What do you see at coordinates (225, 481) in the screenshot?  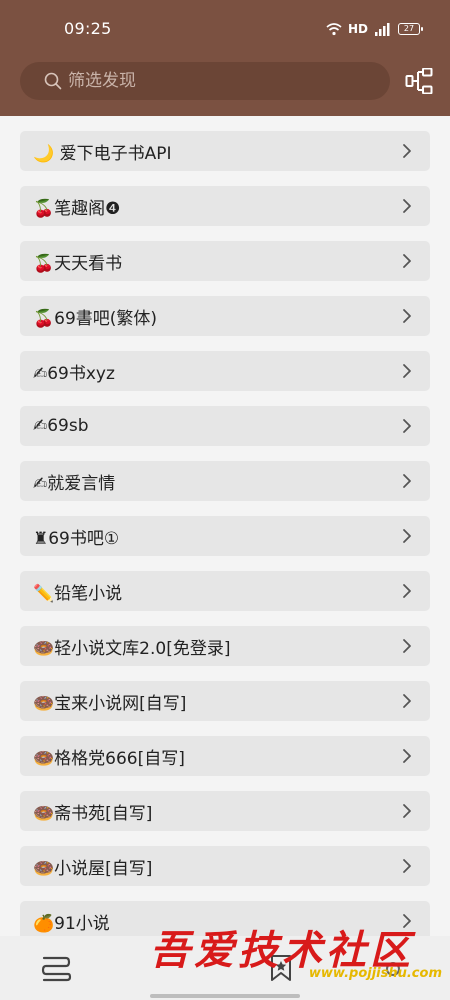 I see `list-item: ✍就爱言情` at bounding box center [225, 481].